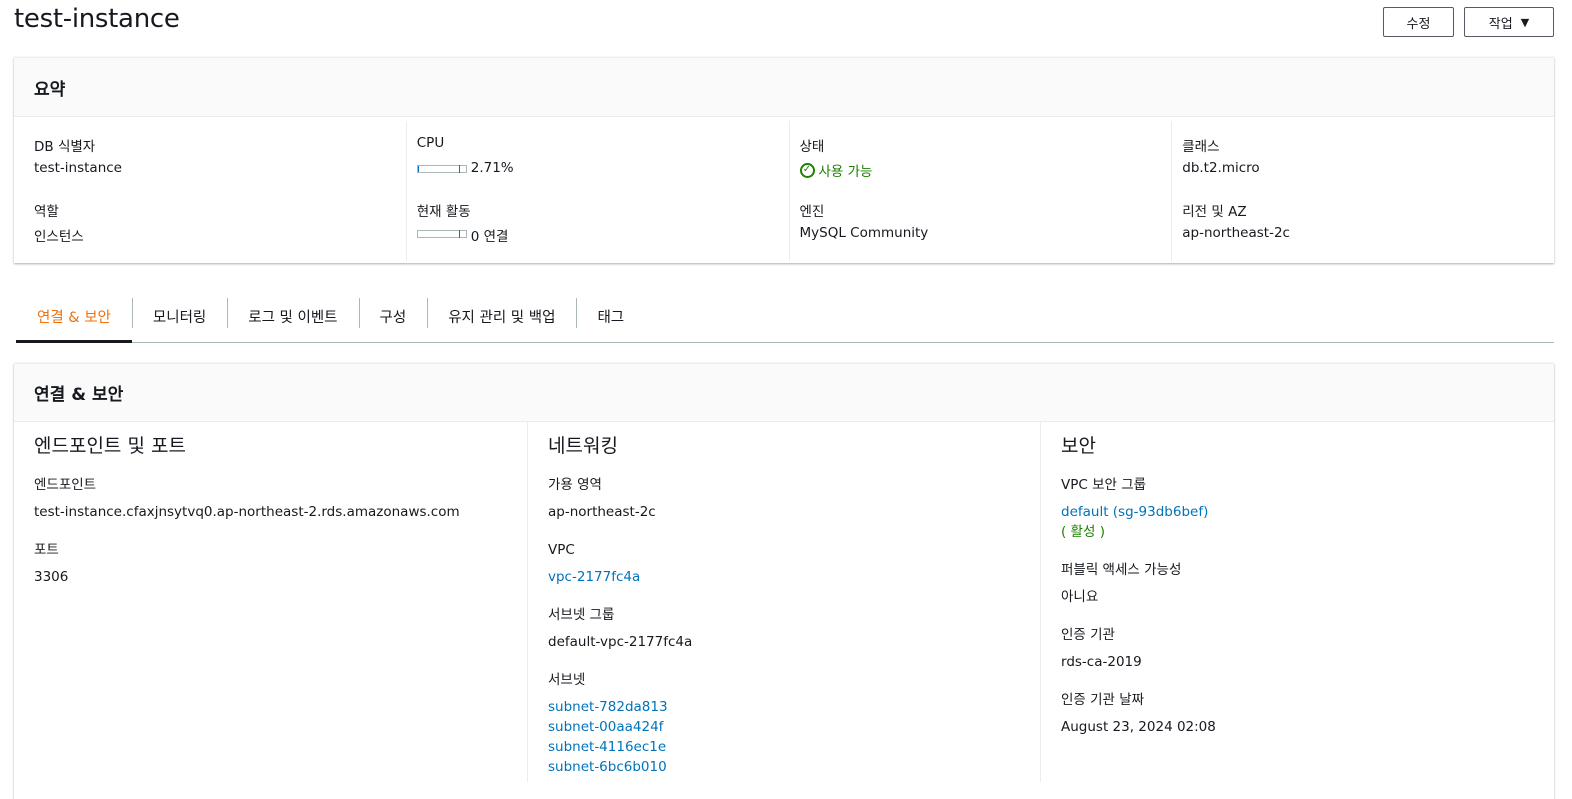 The height and width of the screenshot is (799, 1572). I want to click on az-value: ap-northeast-2c, so click(602, 512).